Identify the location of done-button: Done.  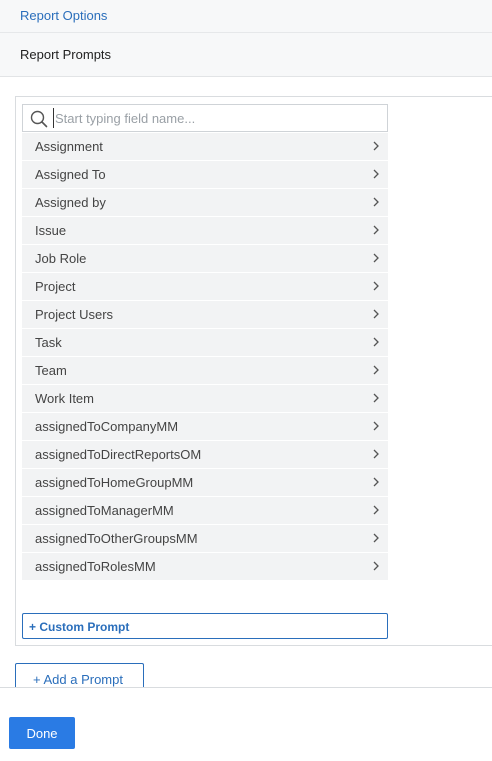
(42, 733).